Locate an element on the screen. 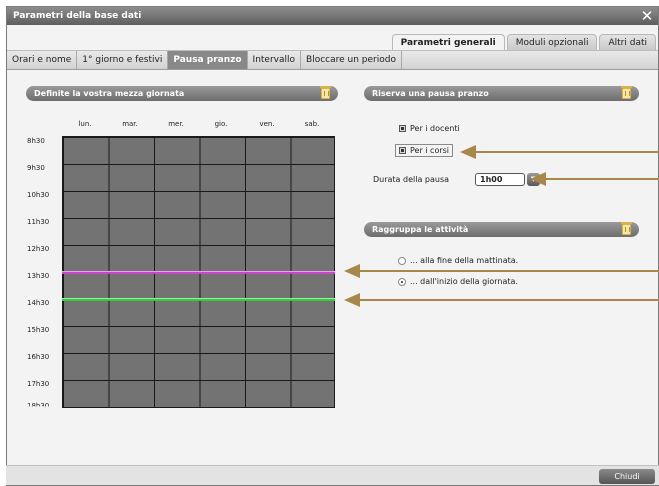 The height and width of the screenshot is (486, 659). reserve-panel-header: Riserva una pausa pranzo is located at coordinates (501, 93).